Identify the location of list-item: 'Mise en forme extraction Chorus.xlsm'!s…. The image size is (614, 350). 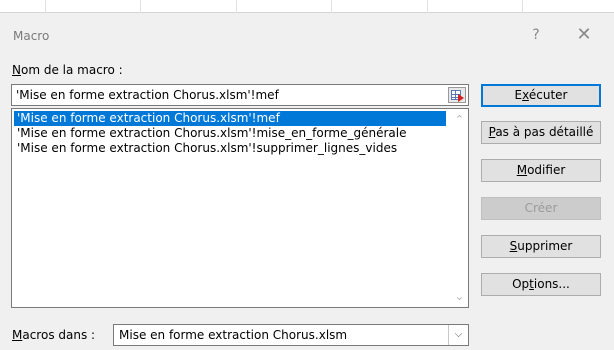
(230, 148).